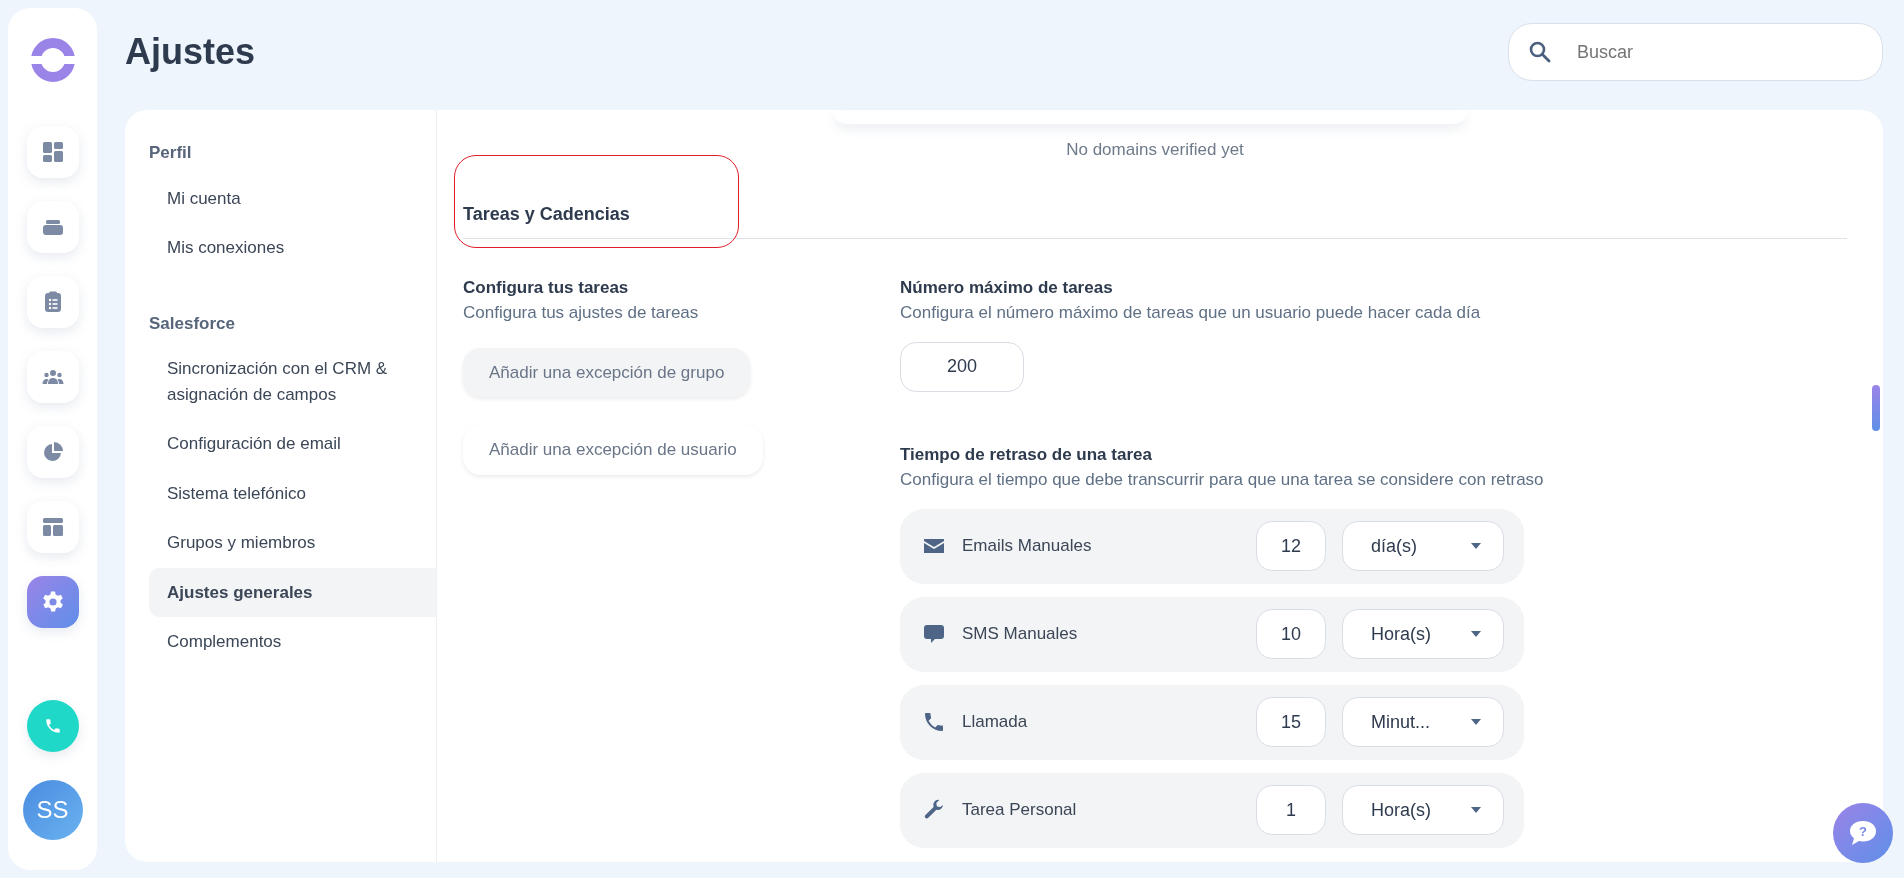 The height and width of the screenshot is (878, 1904). What do you see at coordinates (1027, 546) in the screenshot?
I see `delay-label: Emails Manuales` at bounding box center [1027, 546].